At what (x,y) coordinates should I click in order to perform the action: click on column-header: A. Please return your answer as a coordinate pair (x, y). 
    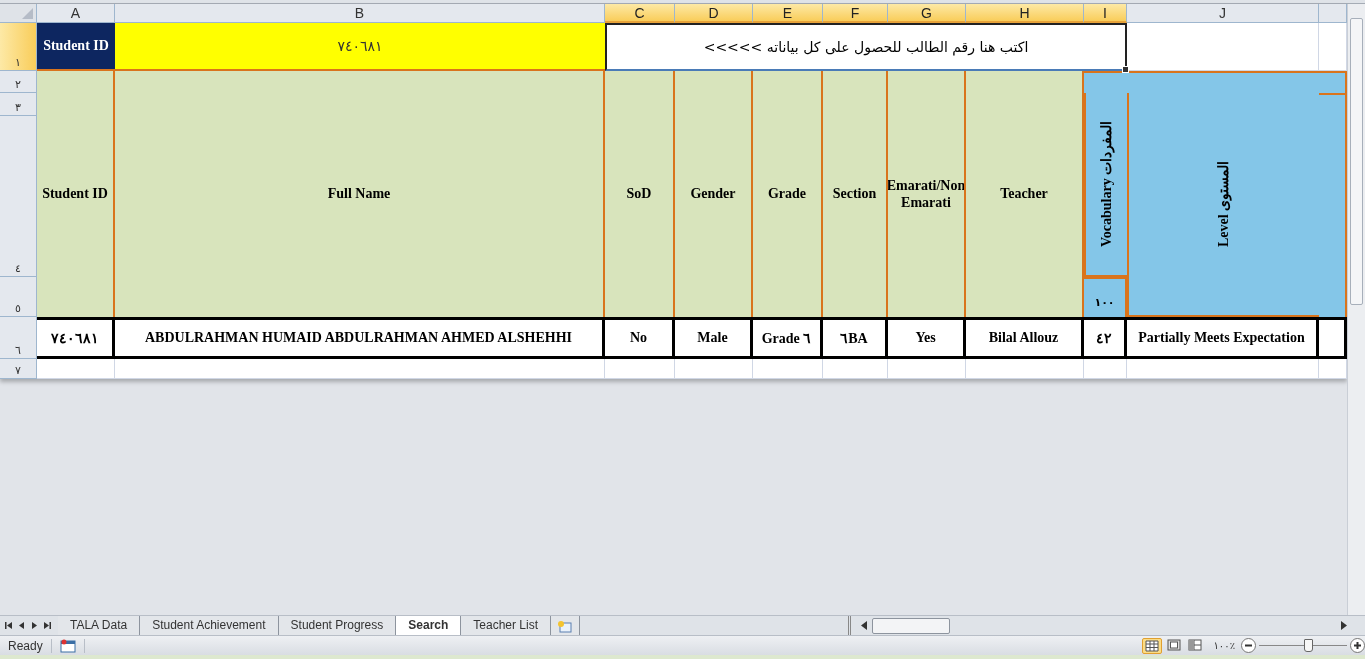
    Looking at the image, I should click on (76, 13).